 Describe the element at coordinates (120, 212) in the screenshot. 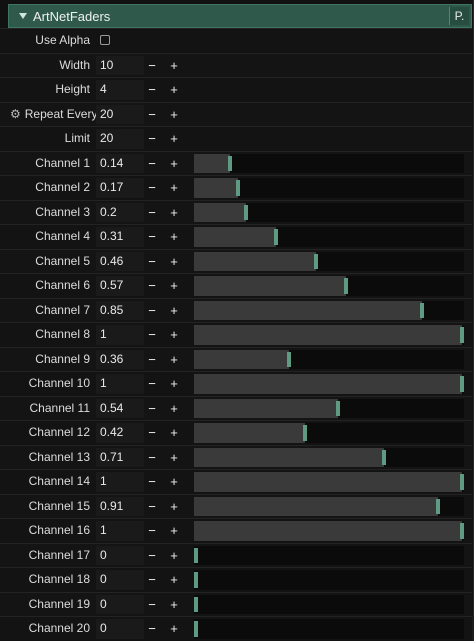

I see `channel-value: 0.2` at that location.